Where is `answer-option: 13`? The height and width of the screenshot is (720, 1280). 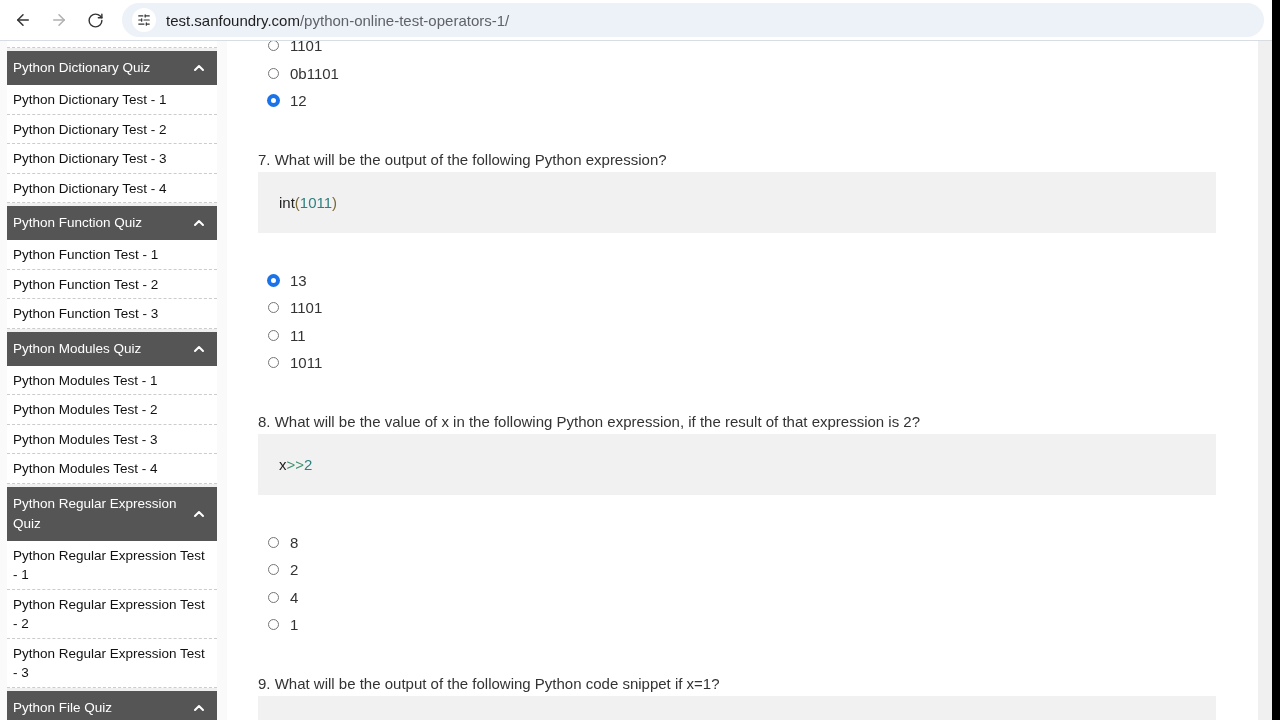 answer-option: 13 is located at coordinates (737, 280).